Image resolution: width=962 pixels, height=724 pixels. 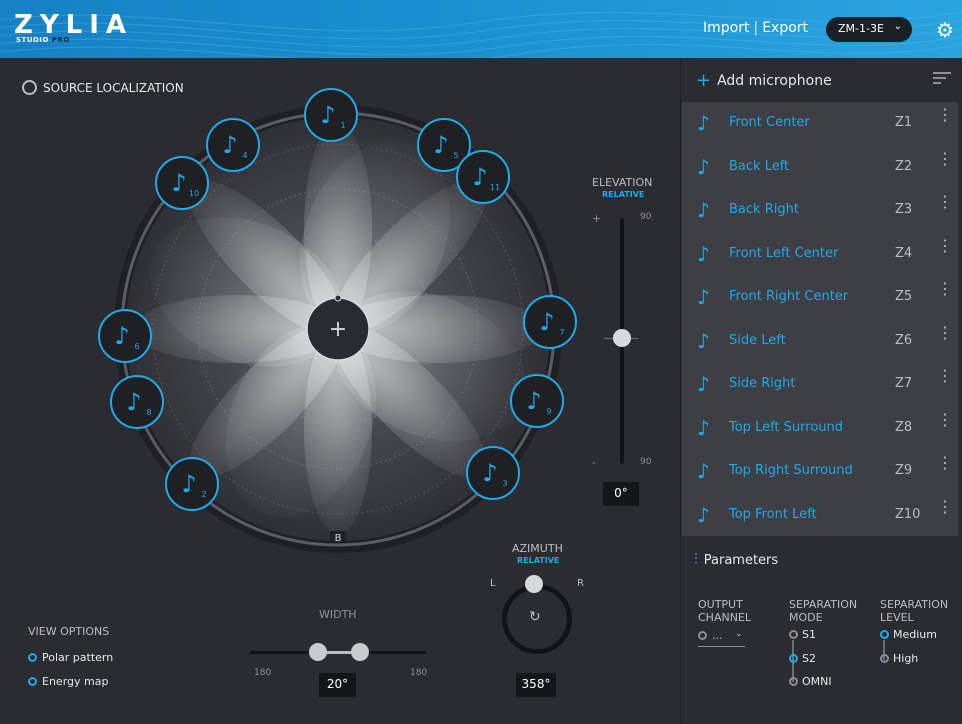 What do you see at coordinates (784, 253) in the screenshot?
I see `microphone-name: Front Left Center` at bounding box center [784, 253].